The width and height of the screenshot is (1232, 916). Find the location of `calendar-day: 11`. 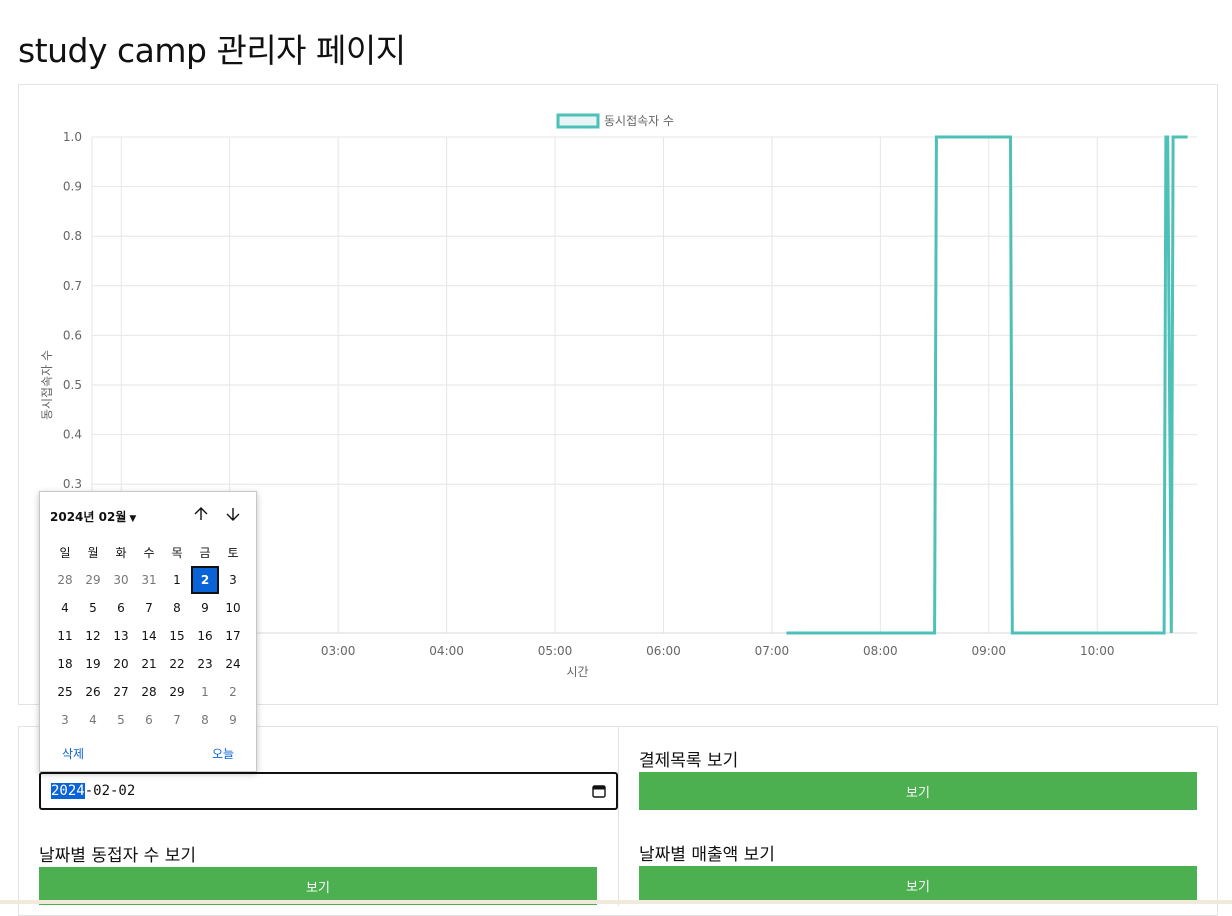

calendar-day: 11 is located at coordinates (65, 636).